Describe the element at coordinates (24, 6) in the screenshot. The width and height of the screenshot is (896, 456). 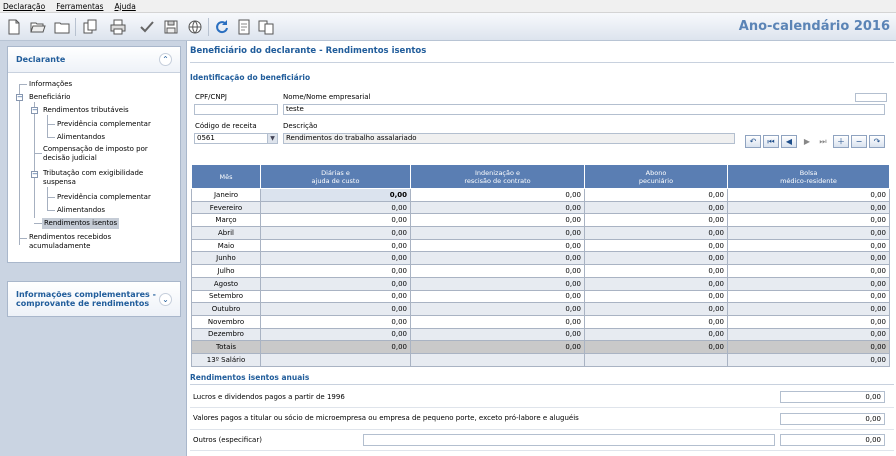
I see `menu-declaracao: Declaração` at that location.